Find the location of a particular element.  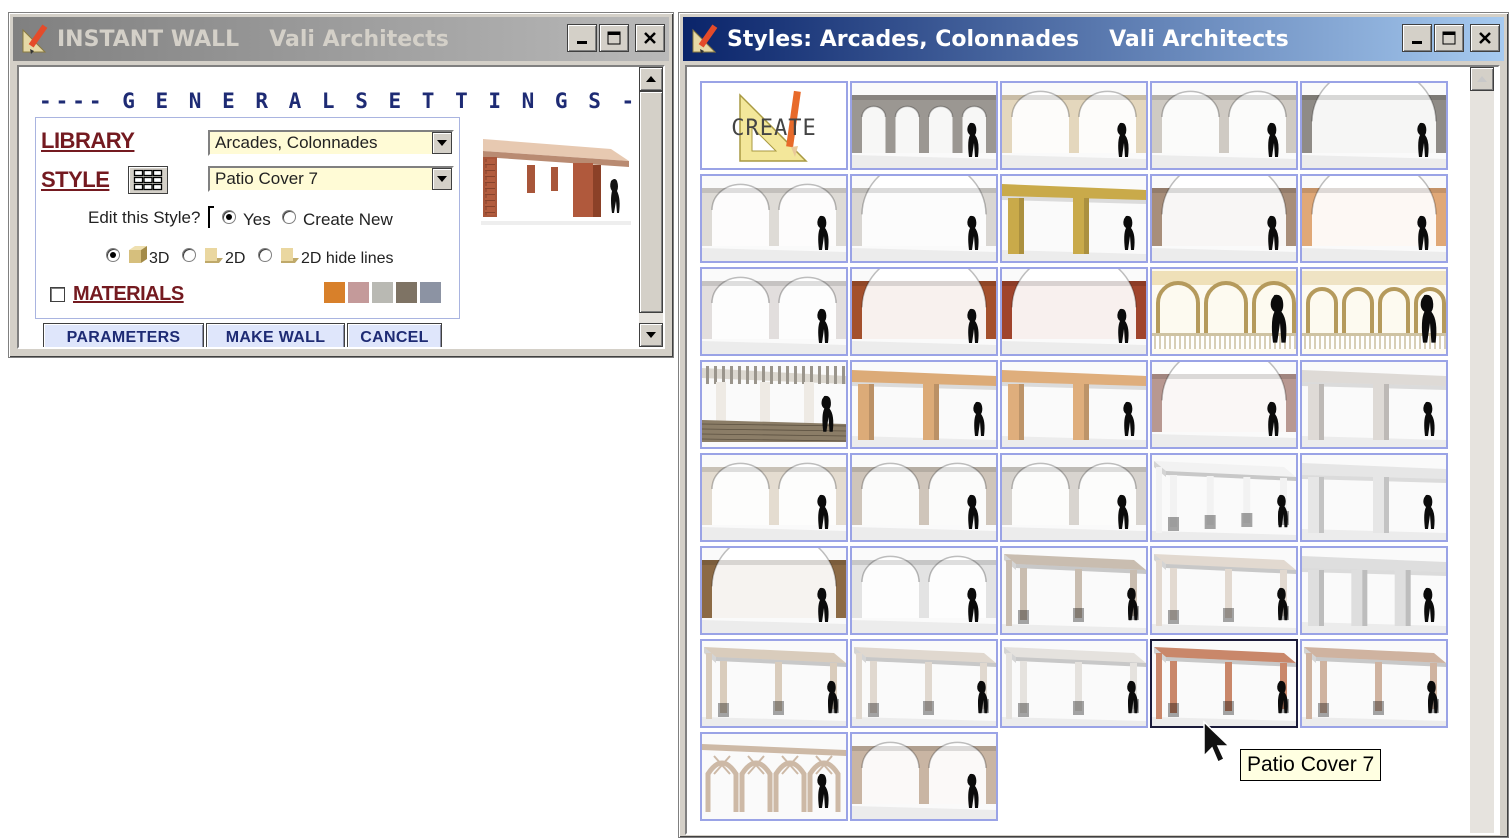

minimize-icon is located at coordinates (582, 42).